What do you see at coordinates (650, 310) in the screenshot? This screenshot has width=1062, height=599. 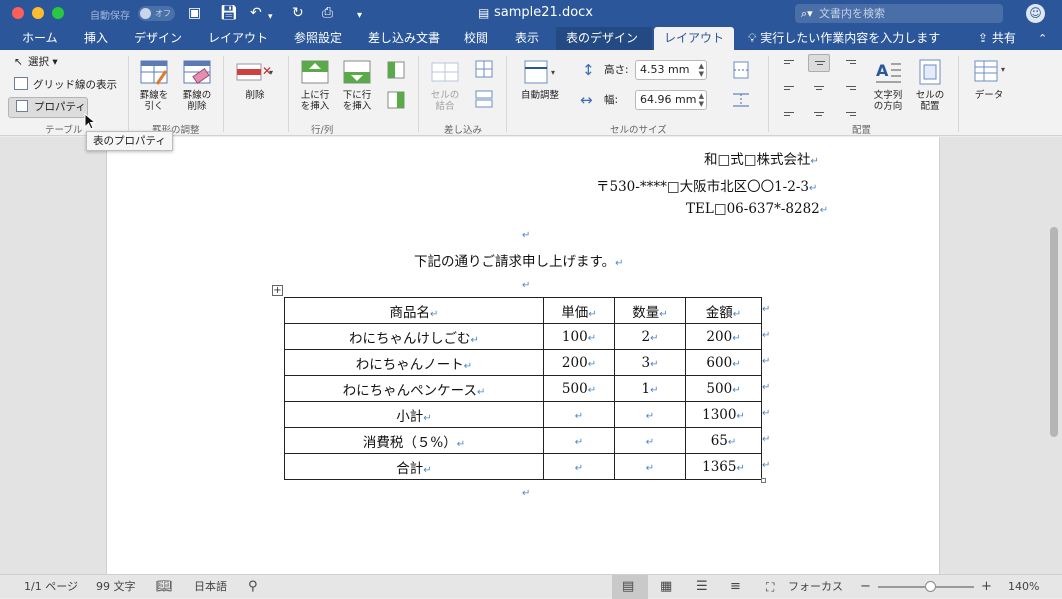 I see `table-cell: 数量↵` at bounding box center [650, 310].